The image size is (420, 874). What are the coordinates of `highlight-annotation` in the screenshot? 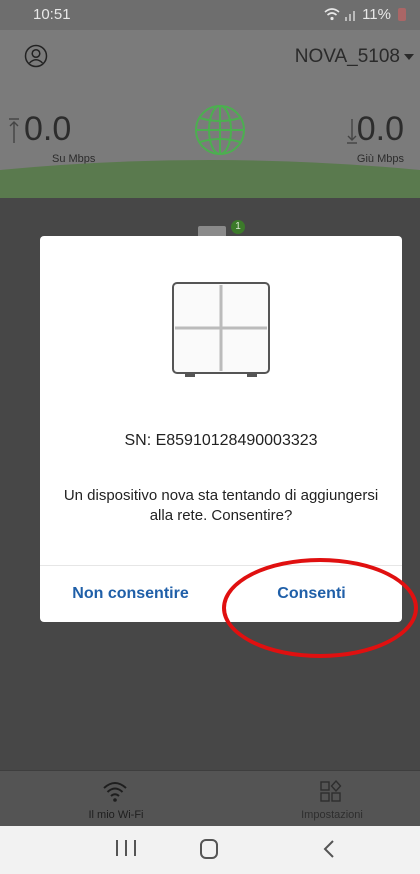 It's located at (320, 608).